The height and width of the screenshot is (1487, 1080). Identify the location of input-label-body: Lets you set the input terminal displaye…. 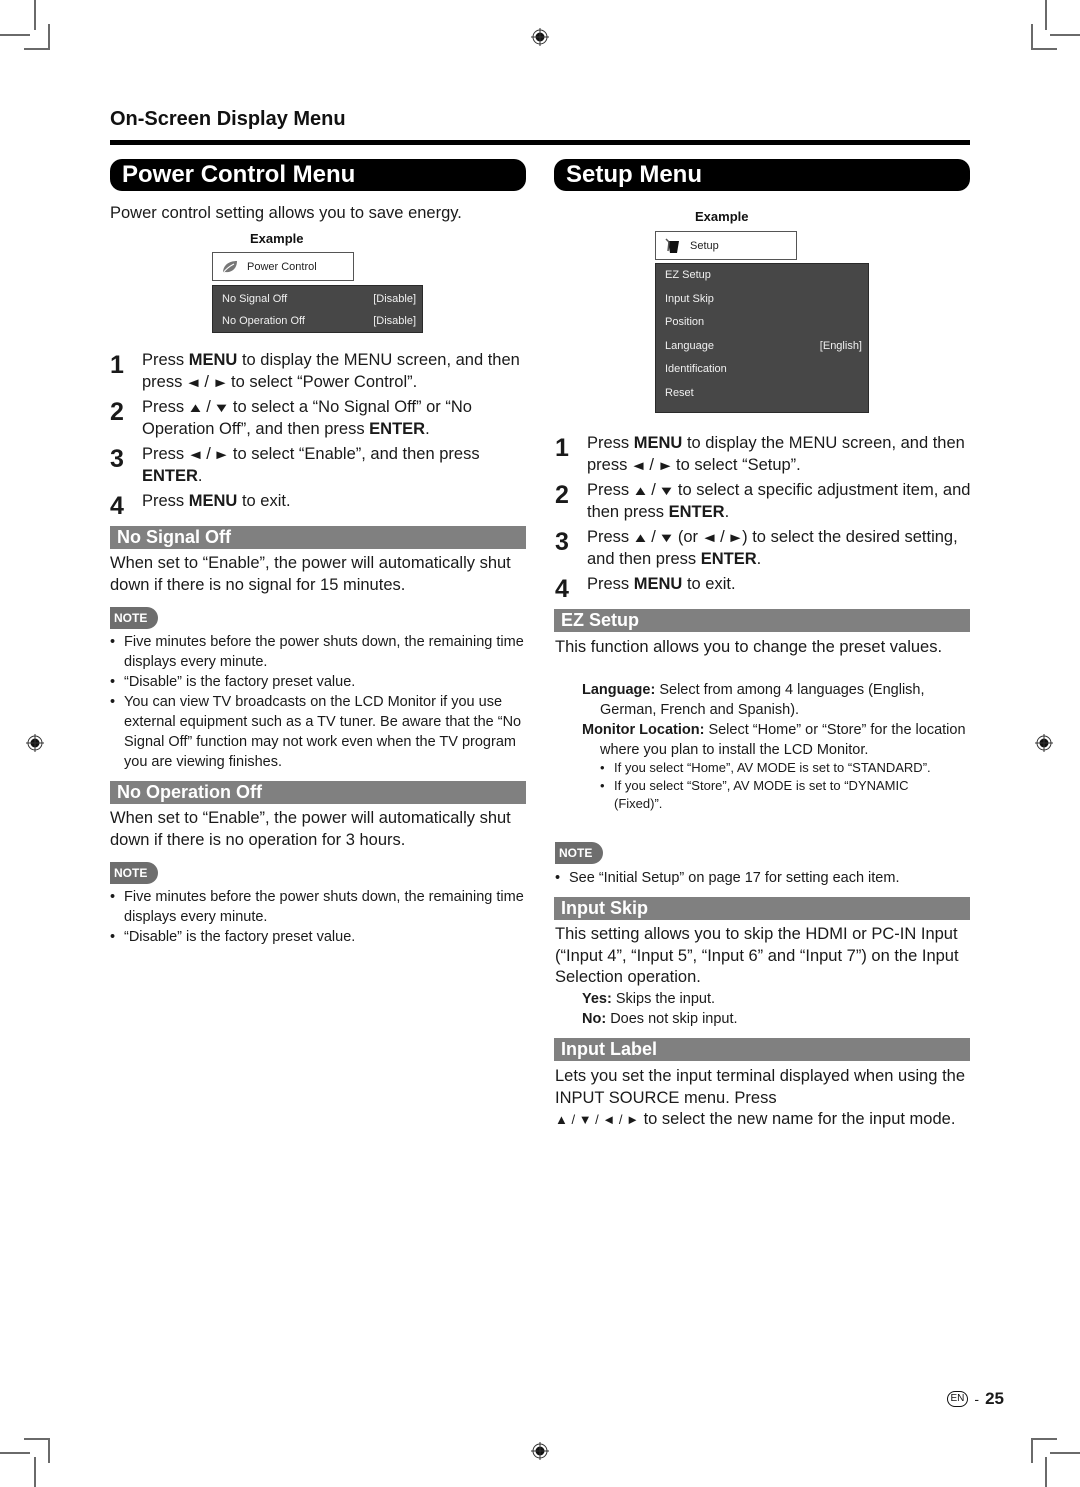
(765, 1098).